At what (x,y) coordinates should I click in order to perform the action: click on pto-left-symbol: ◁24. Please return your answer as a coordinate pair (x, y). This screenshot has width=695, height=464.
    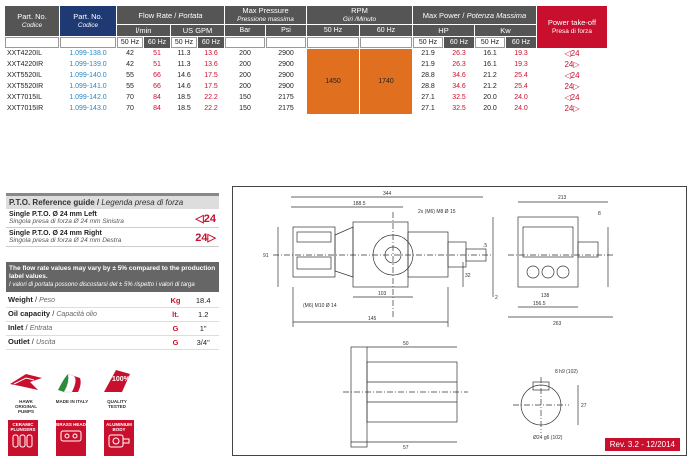
    Looking at the image, I should click on (205, 218).